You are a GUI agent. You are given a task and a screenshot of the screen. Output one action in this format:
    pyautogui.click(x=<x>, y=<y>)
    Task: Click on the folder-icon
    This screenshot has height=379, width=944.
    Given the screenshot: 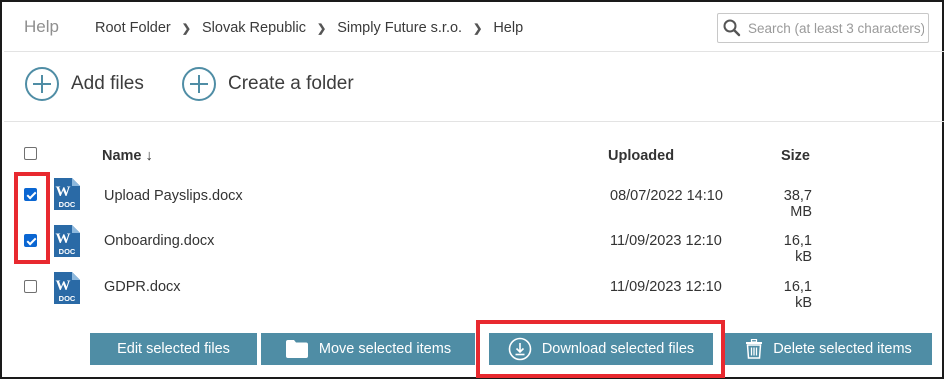 What is the action you would take?
    pyautogui.click(x=297, y=349)
    